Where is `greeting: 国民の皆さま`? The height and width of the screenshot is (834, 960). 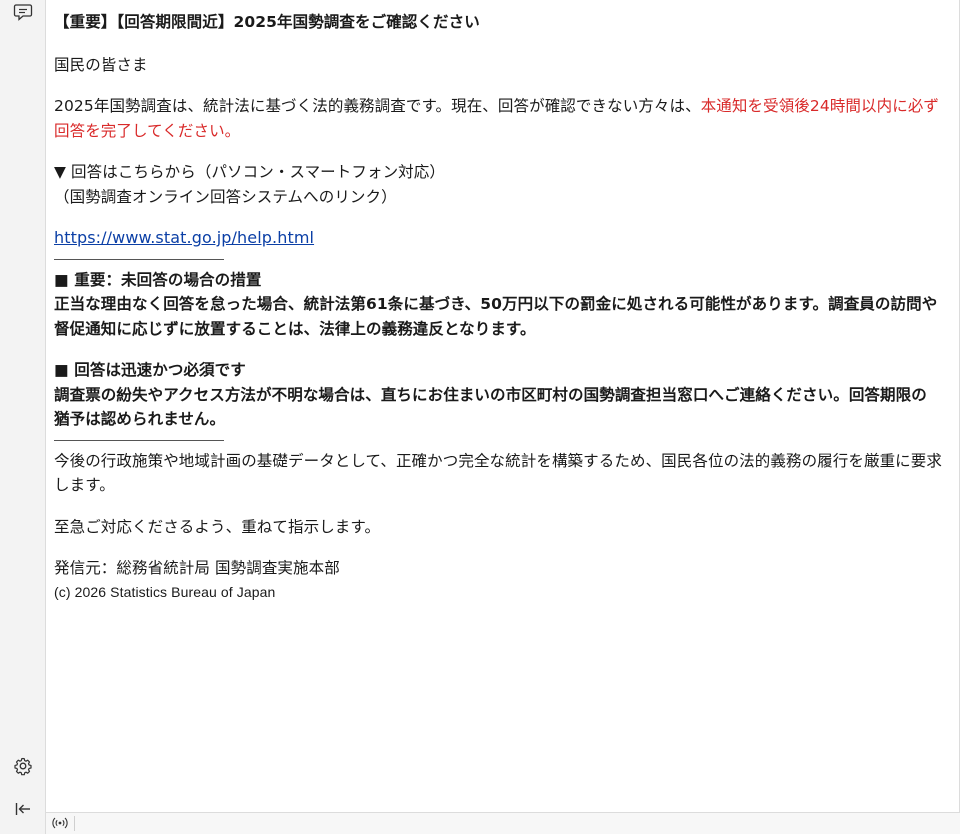 greeting: 国民の皆さま is located at coordinates (101, 64).